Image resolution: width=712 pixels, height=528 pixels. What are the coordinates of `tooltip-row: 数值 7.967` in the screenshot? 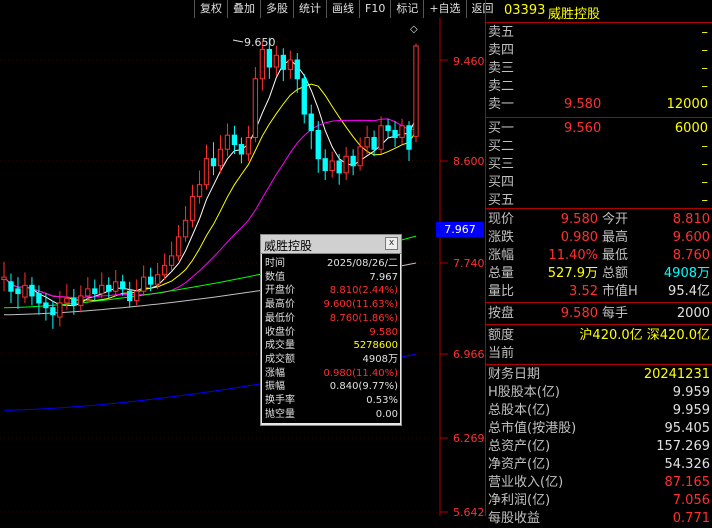 It's located at (331, 277).